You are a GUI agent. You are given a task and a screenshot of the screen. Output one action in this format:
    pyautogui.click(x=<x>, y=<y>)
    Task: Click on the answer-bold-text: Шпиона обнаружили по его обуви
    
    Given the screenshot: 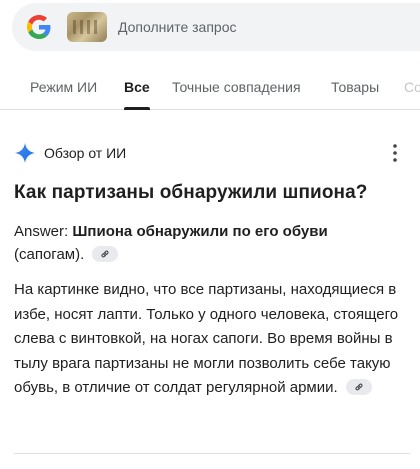 What is the action you would take?
    pyautogui.click(x=200, y=231)
    